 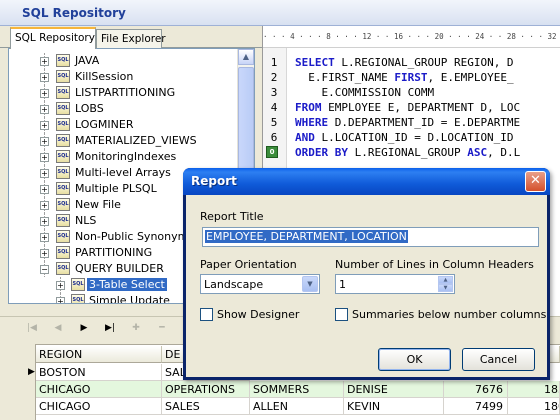 What do you see at coordinates (136, 328) in the screenshot?
I see `insert-record-icon: ✚` at bounding box center [136, 328].